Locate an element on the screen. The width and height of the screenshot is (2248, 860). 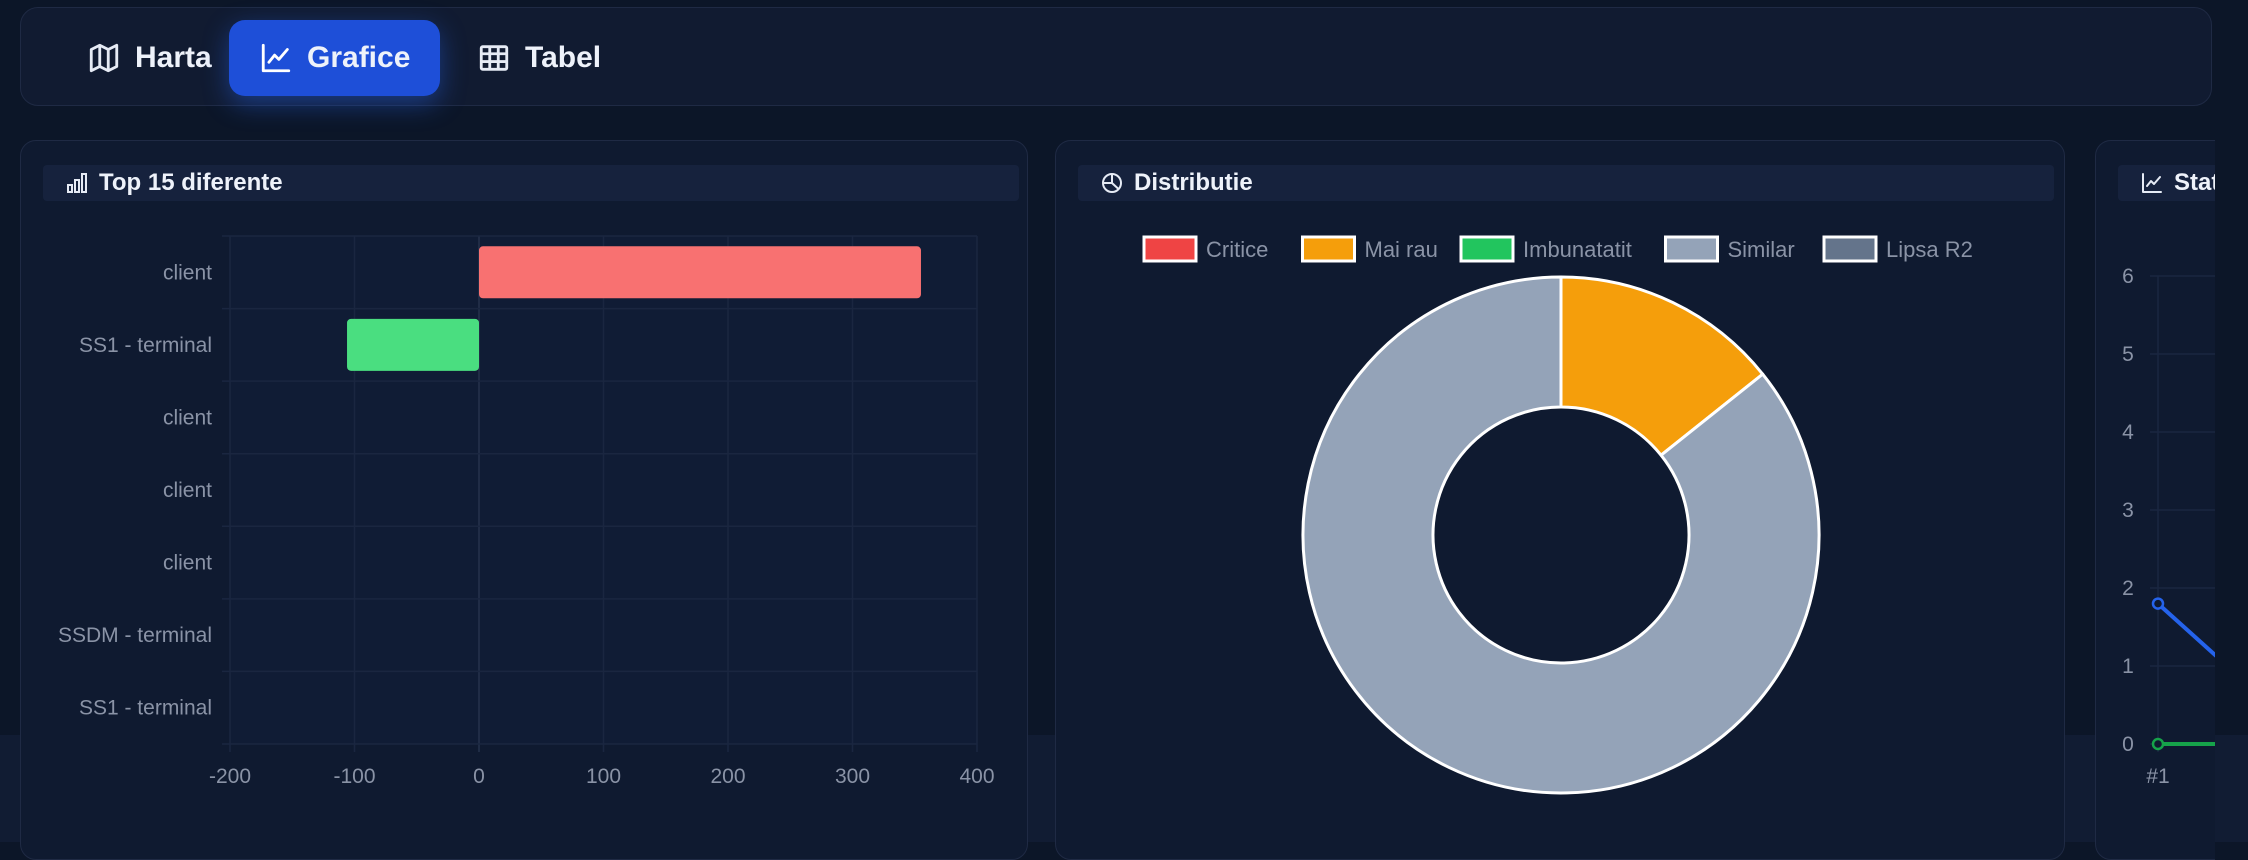
y-tick-label: 5 is located at coordinates (2128, 354).